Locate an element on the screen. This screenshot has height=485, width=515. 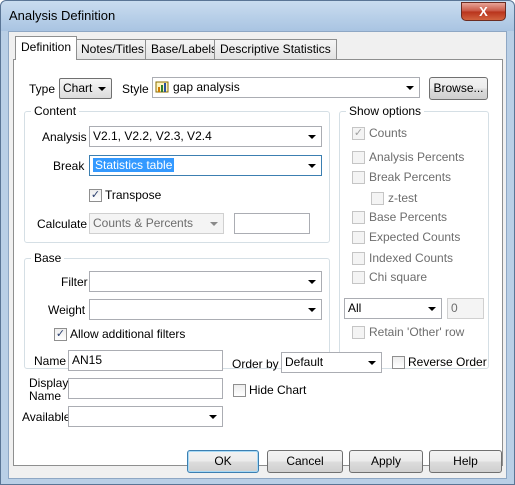
hide-chart-label: Hide Chart is located at coordinates (277, 390).